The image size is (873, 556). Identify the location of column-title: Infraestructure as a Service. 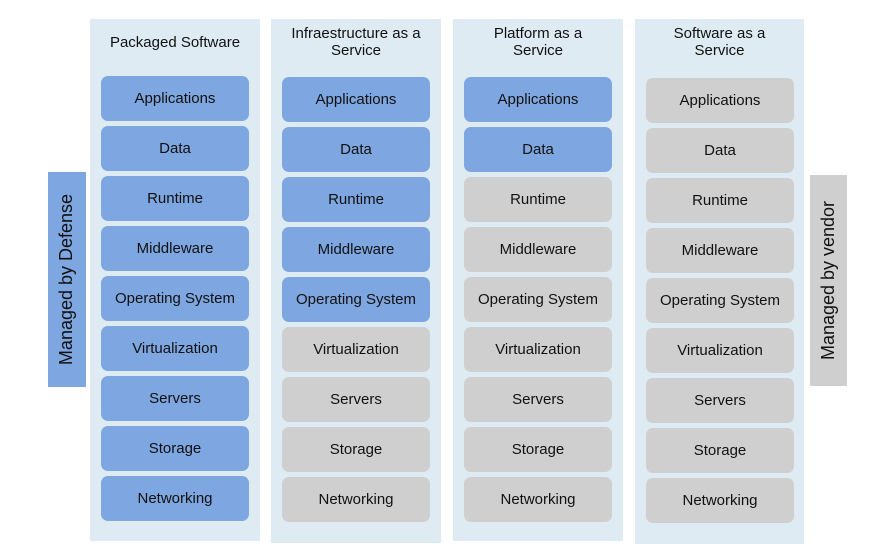
(356, 42).